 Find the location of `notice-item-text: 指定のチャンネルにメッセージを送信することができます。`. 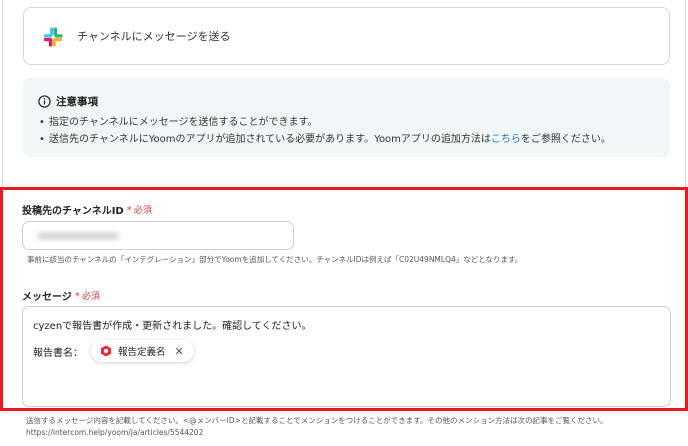

notice-item-text: 指定のチャンネルにメッセージを送信することができます。 is located at coordinates (183, 122).